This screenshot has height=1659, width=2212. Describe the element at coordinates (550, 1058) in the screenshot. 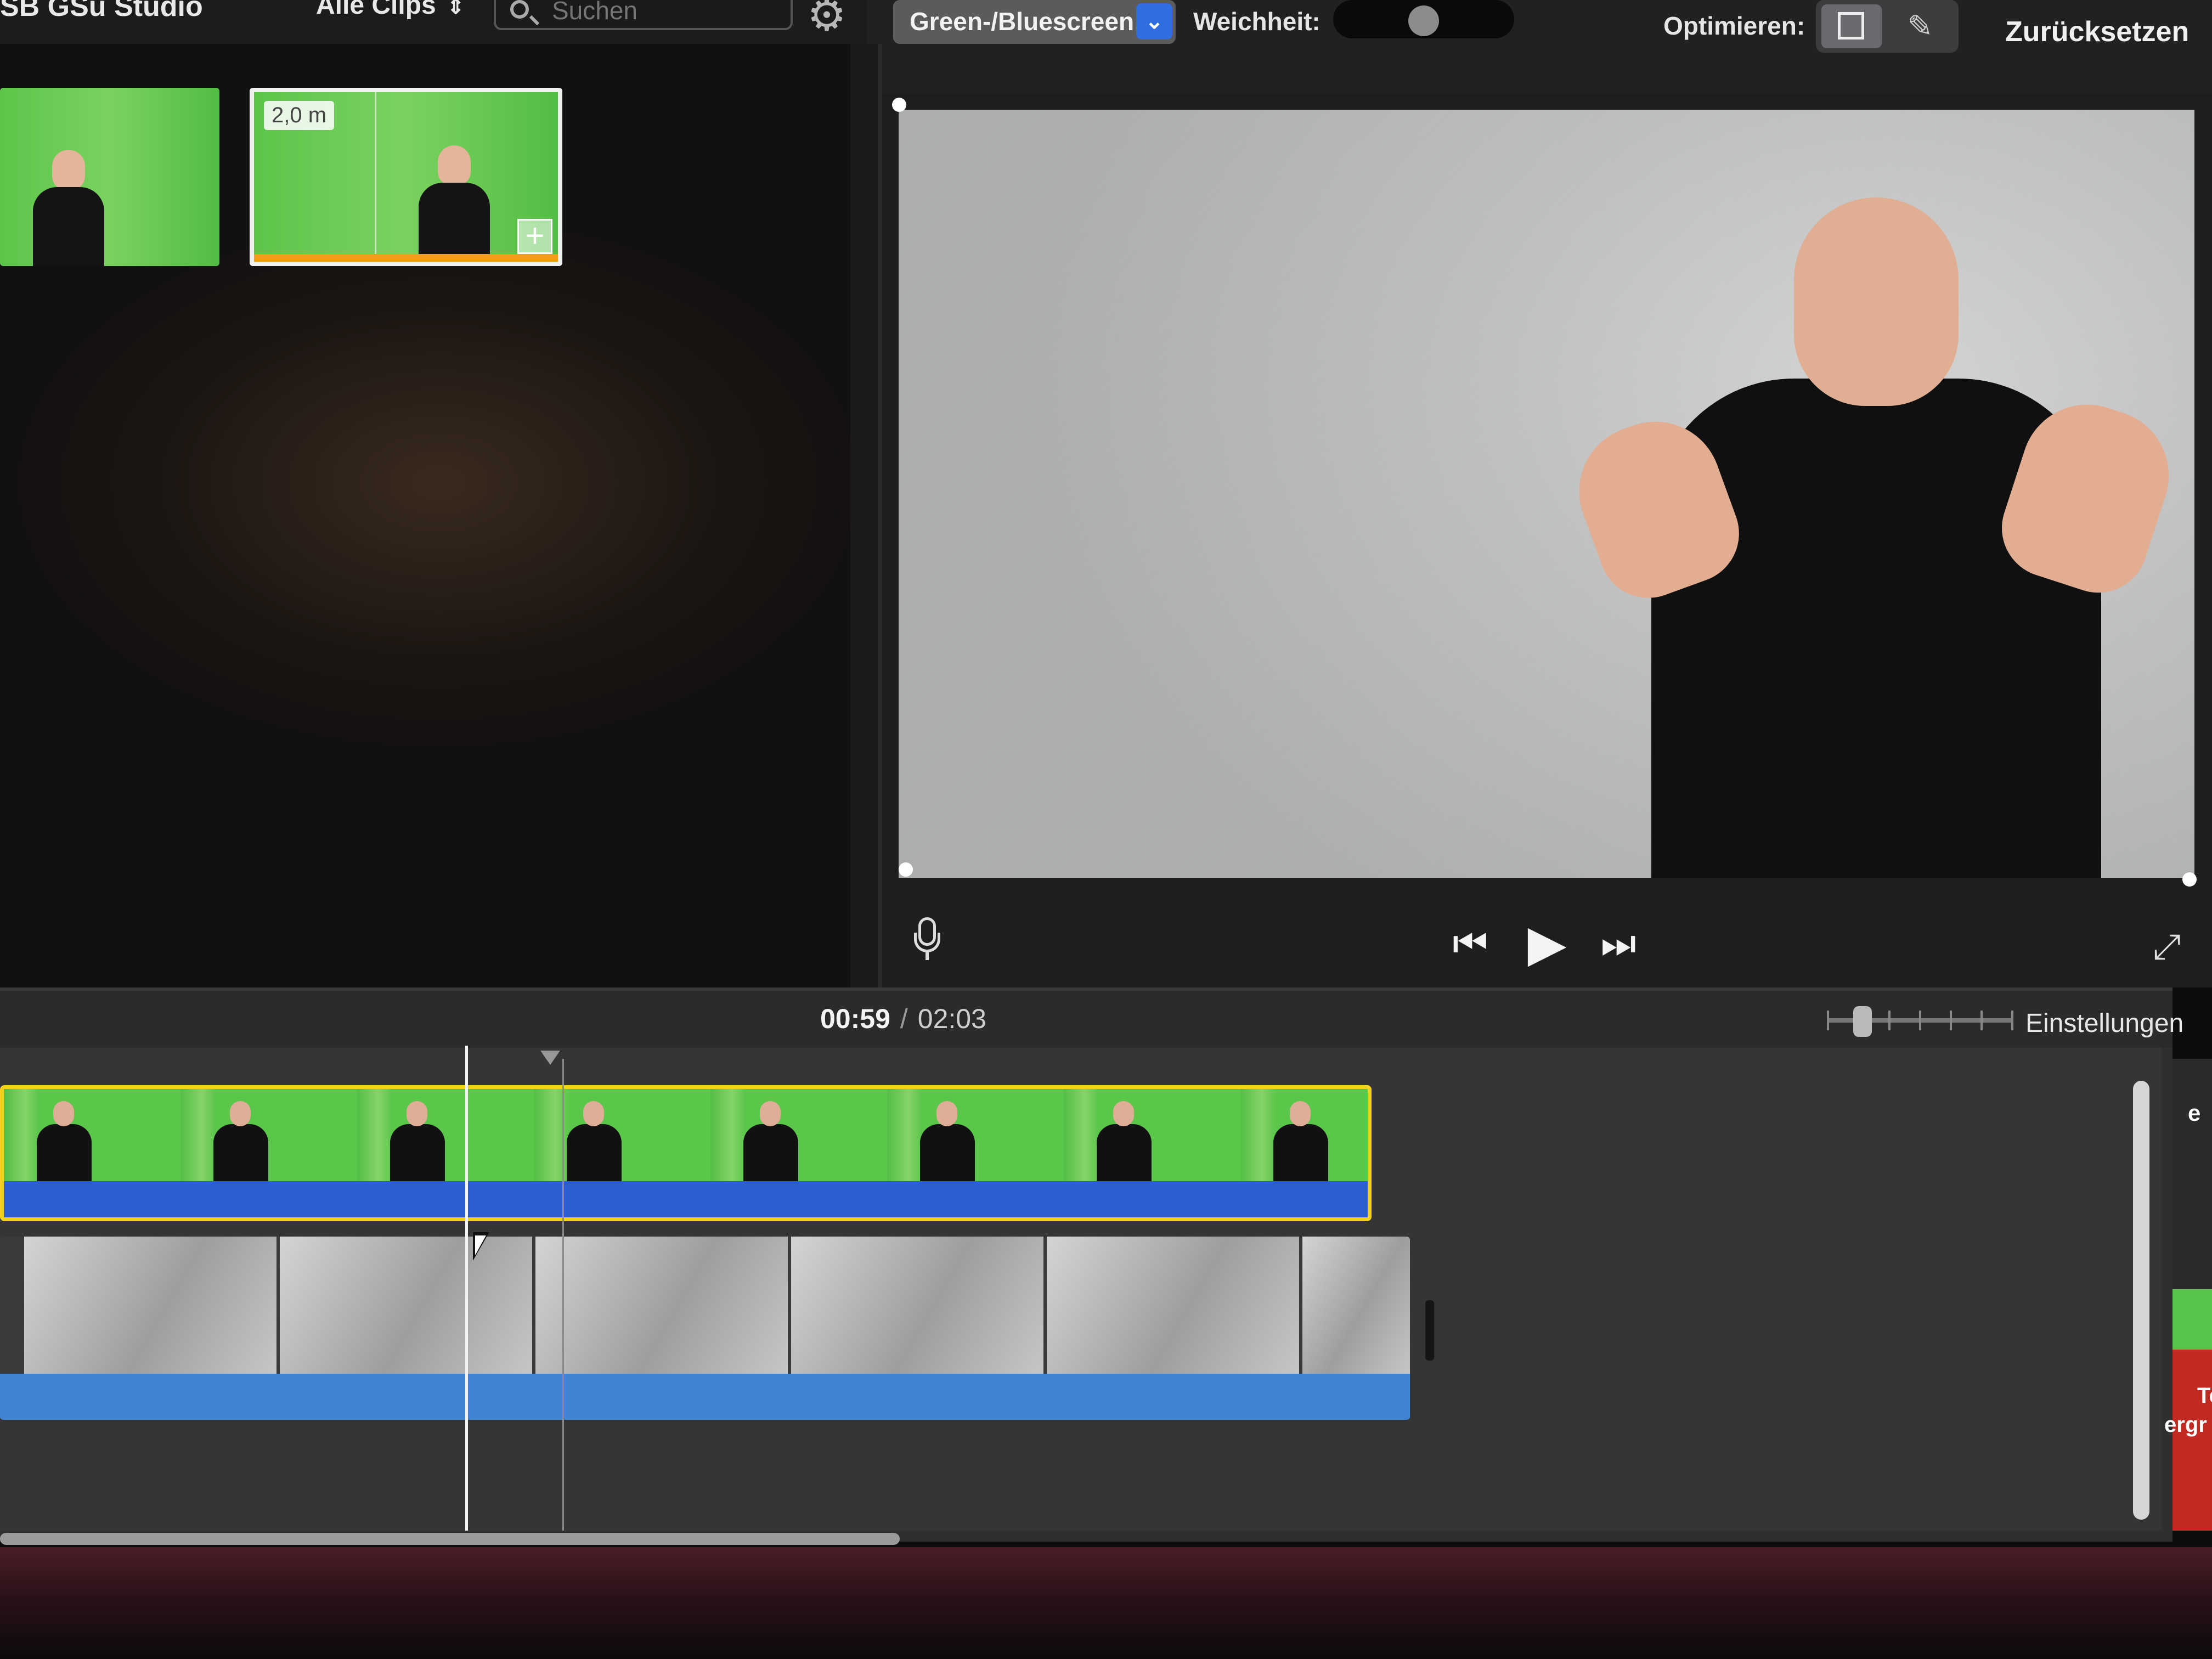

I see `skimmer-marker` at that location.